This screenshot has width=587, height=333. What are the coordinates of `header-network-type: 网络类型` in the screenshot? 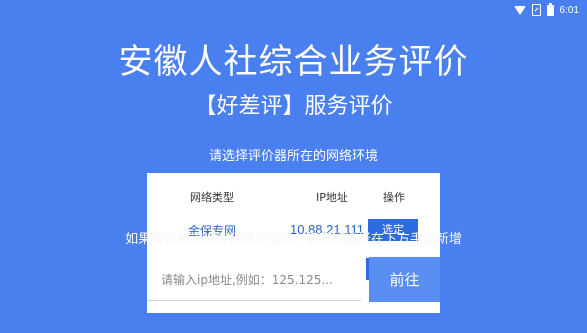 It's located at (212, 197).